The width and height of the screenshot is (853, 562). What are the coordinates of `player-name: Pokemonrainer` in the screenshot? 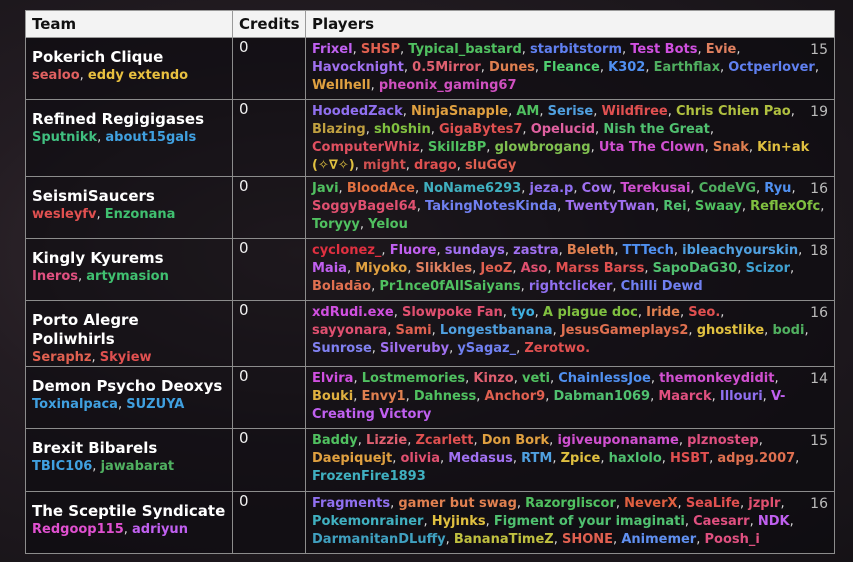 It's located at (367, 521).